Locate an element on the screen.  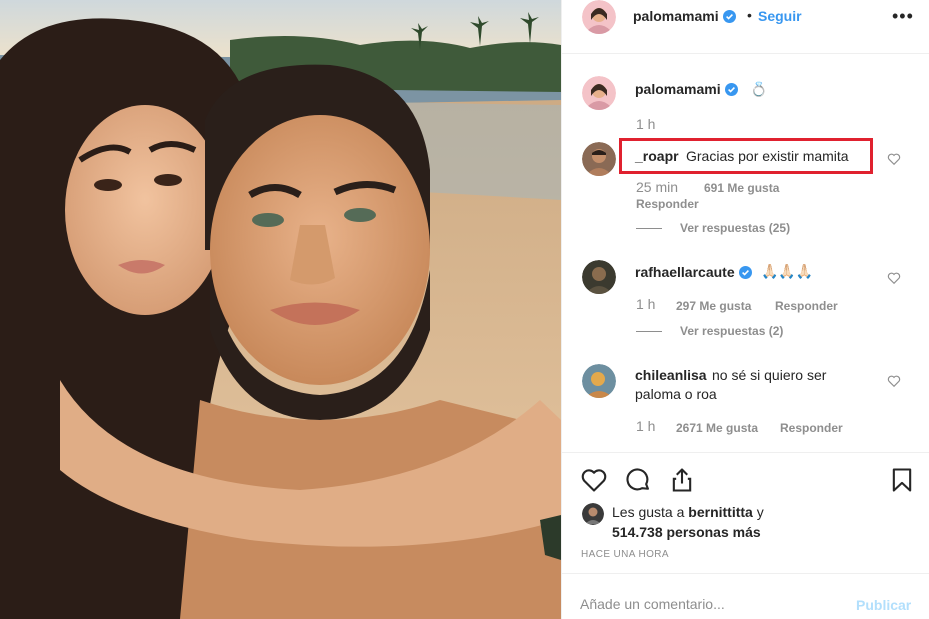
caption-emoji: 💍 is located at coordinates (759, 89).